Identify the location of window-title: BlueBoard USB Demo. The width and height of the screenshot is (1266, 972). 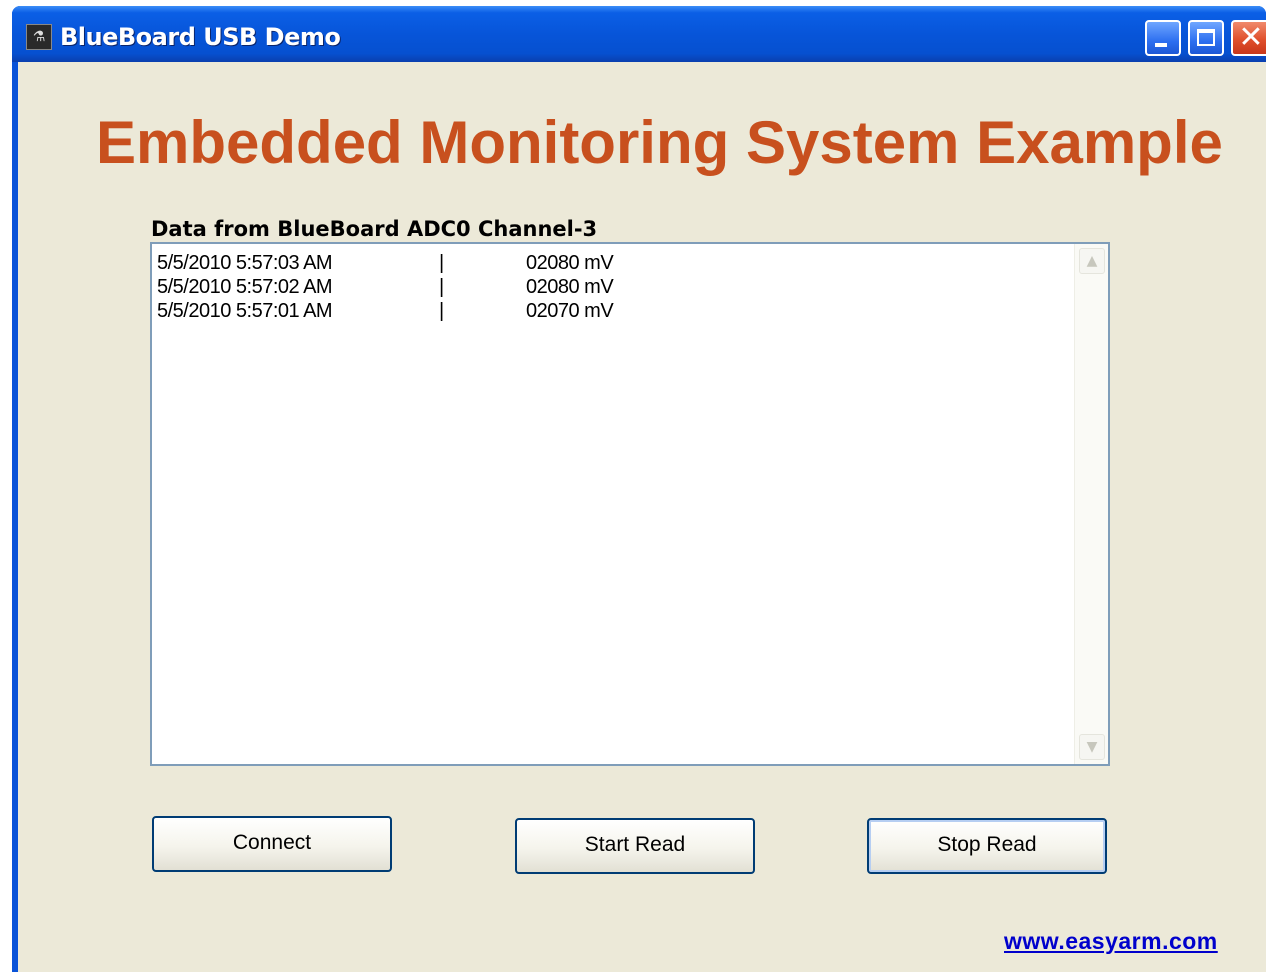
(200, 37).